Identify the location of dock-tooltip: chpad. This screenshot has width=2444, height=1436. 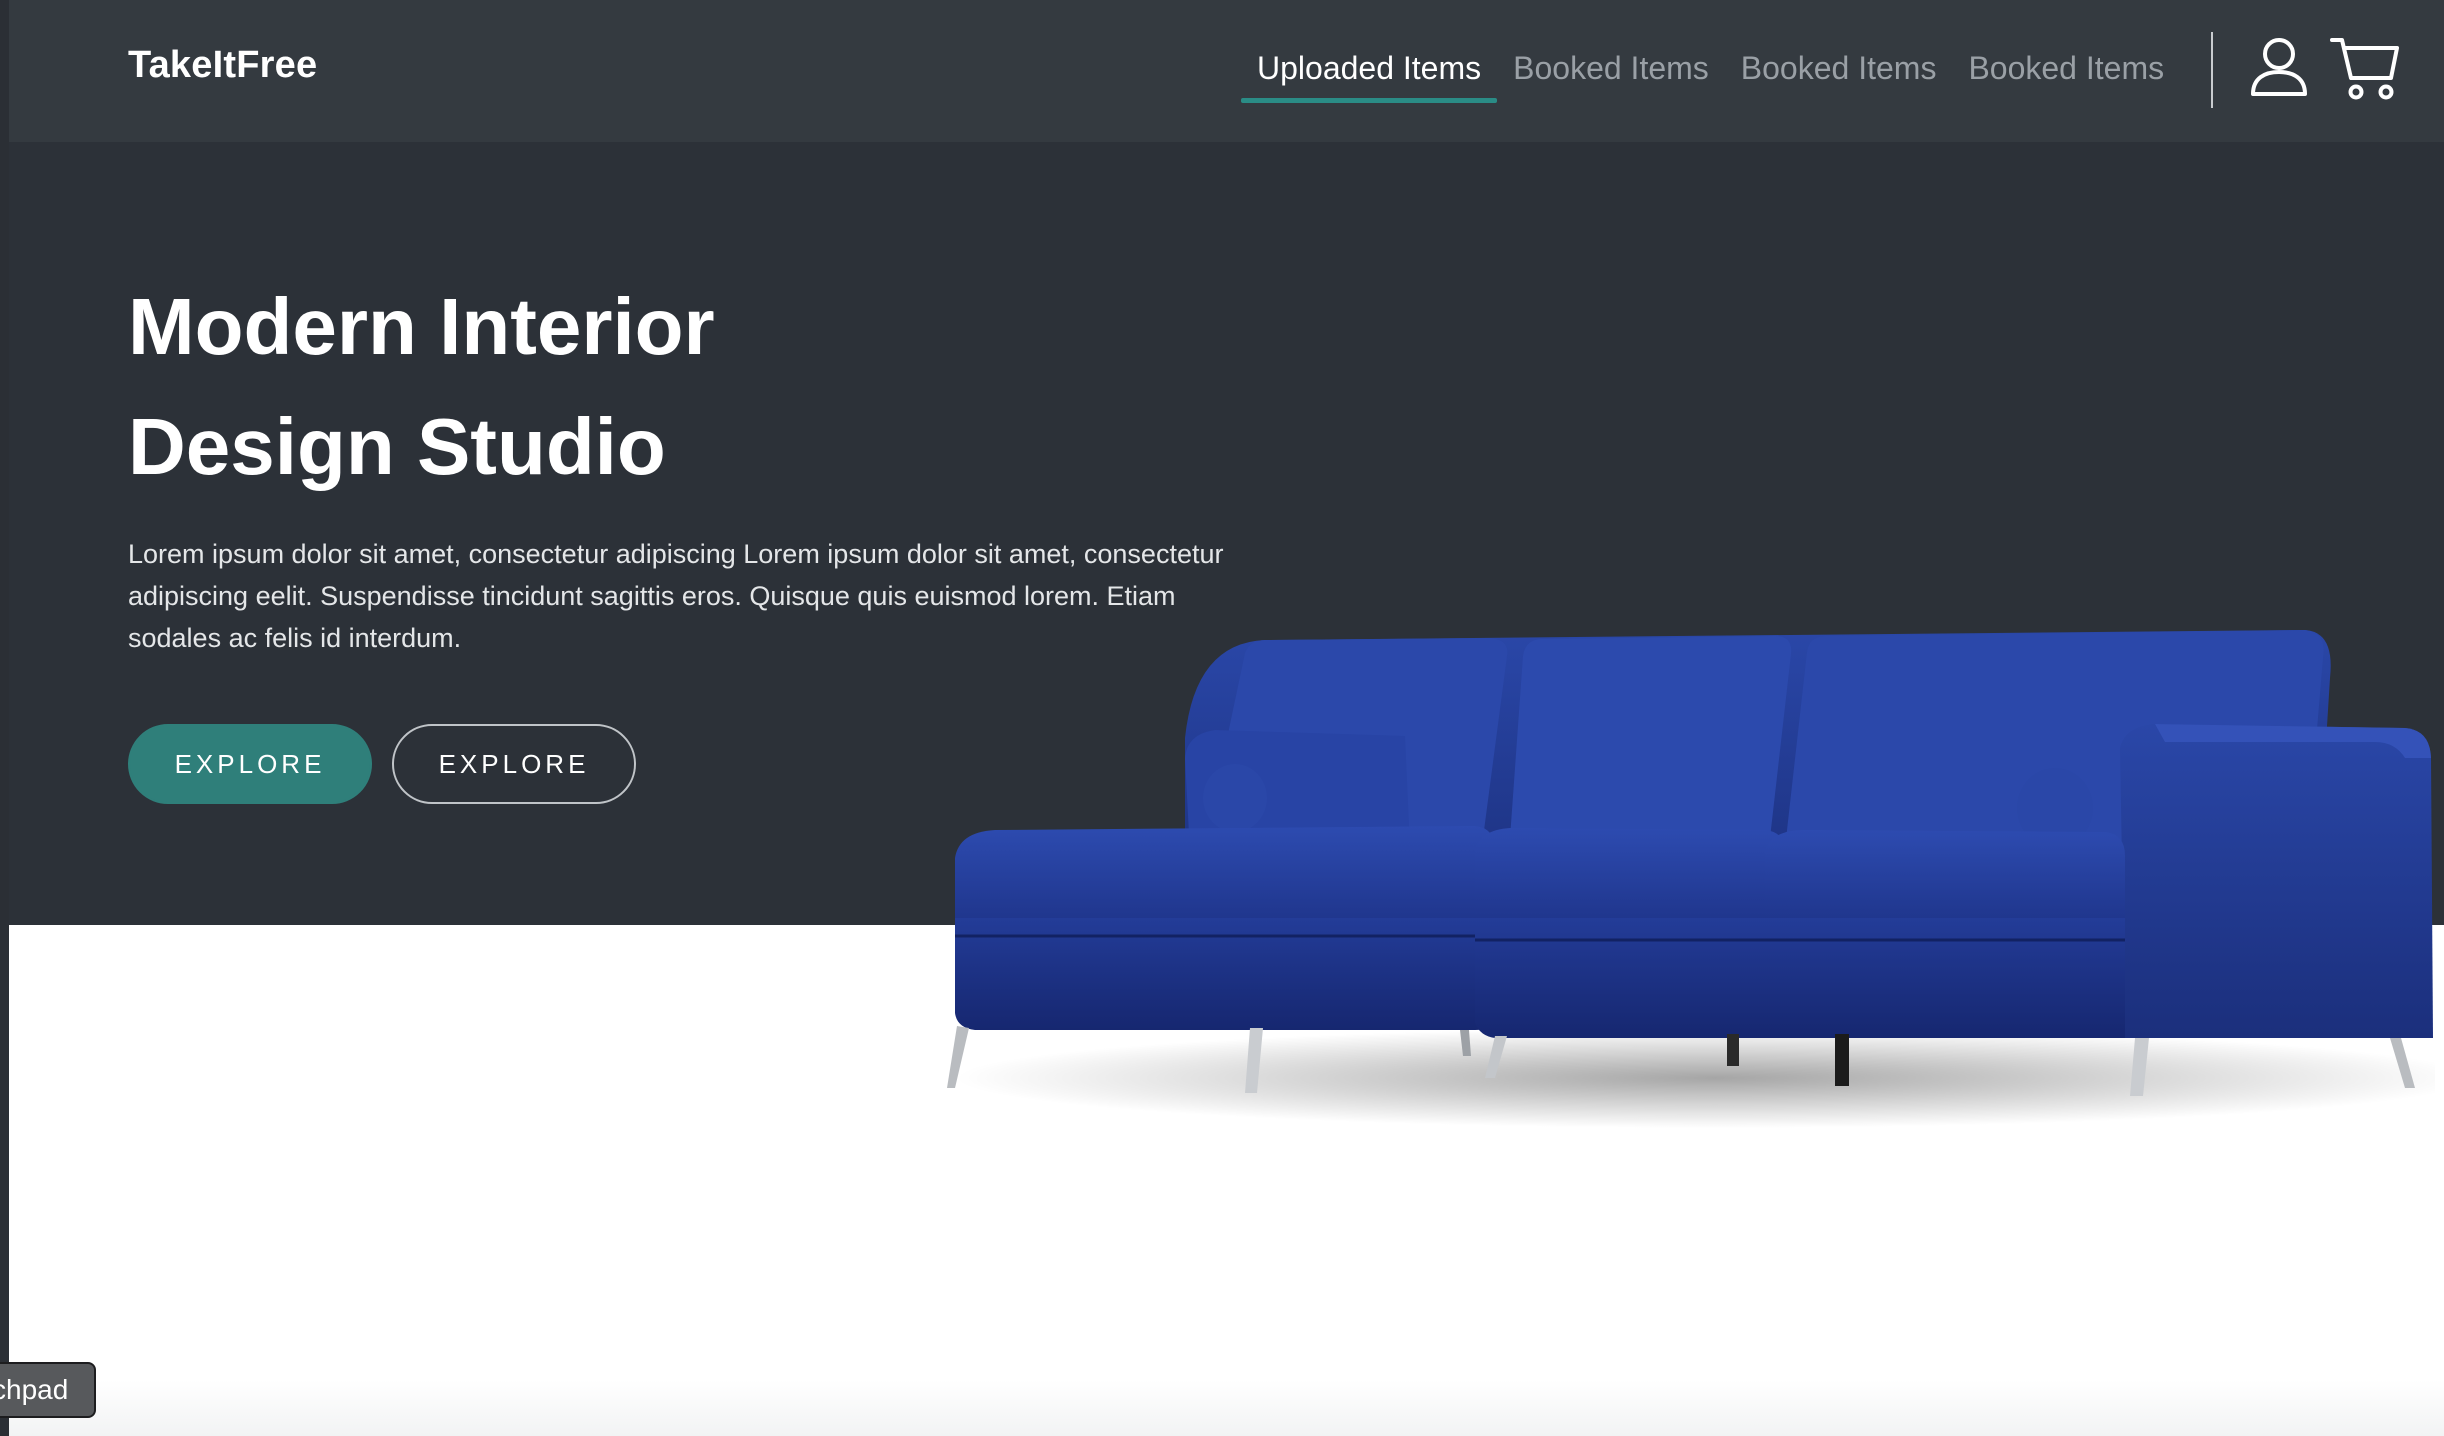
(48, 1390).